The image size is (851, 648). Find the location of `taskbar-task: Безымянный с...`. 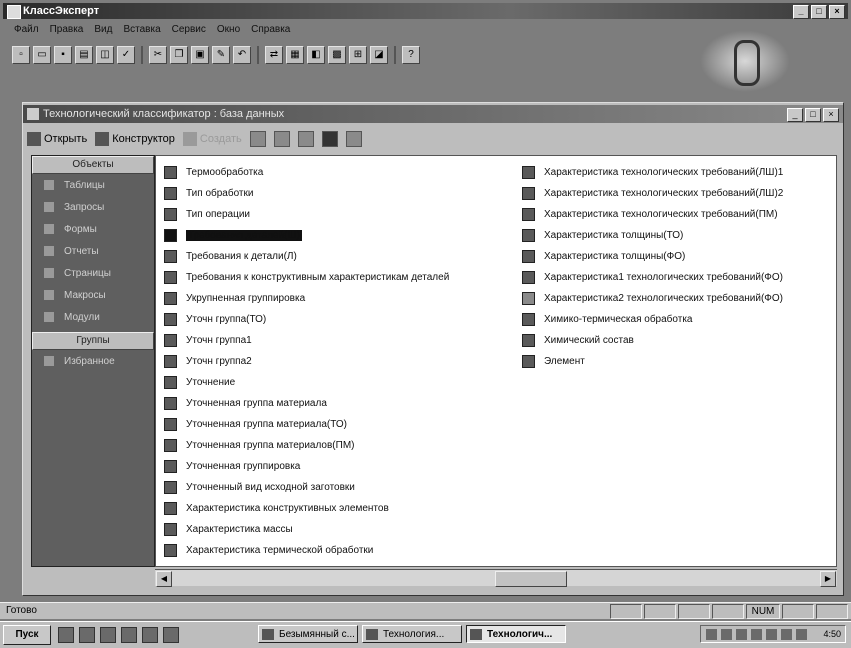

taskbar-task: Безымянный с... is located at coordinates (308, 634).